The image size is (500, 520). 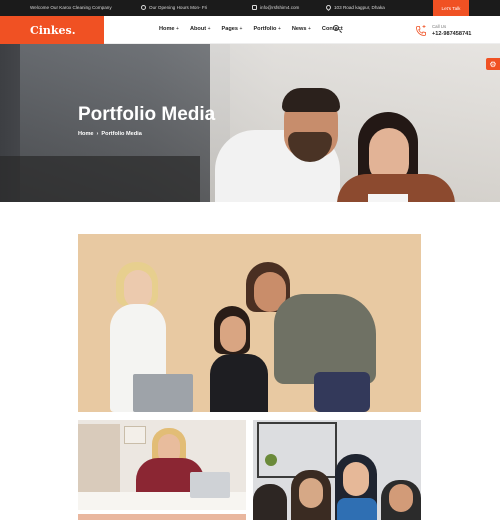 What do you see at coordinates (138, 289) in the screenshot?
I see `person-left-face` at bounding box center [138, 289].